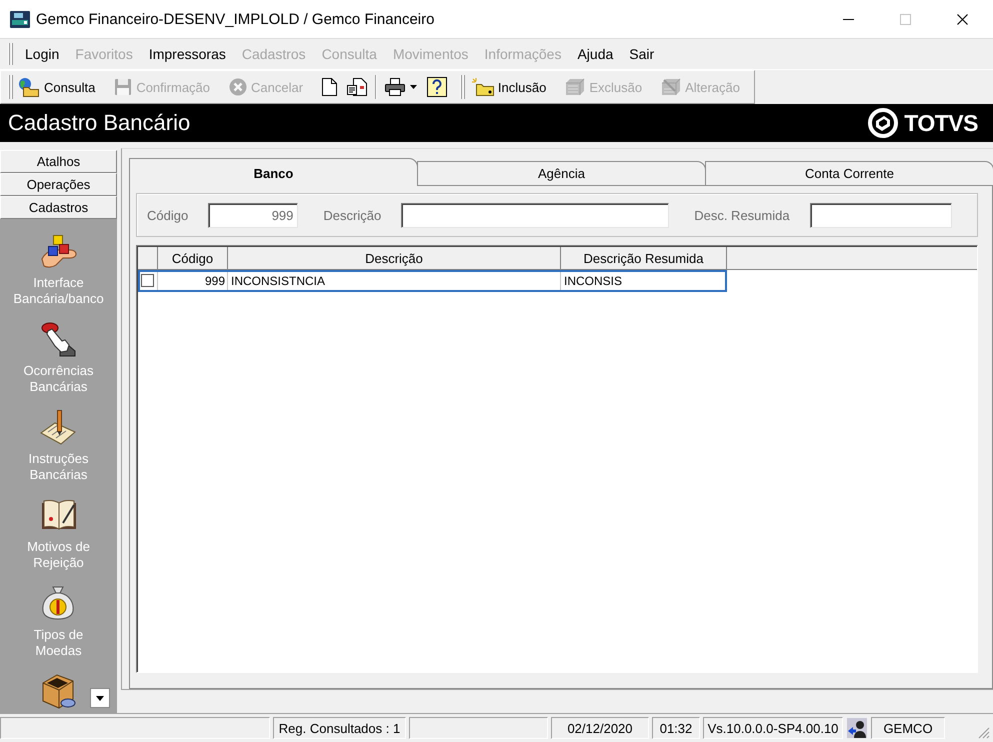 This screenshot has width=993, height=742. What do you see at coordinates (513, 87) in the screenshot?
I see `toolbar-button: Inclusão` at bounding box center [513, 87].